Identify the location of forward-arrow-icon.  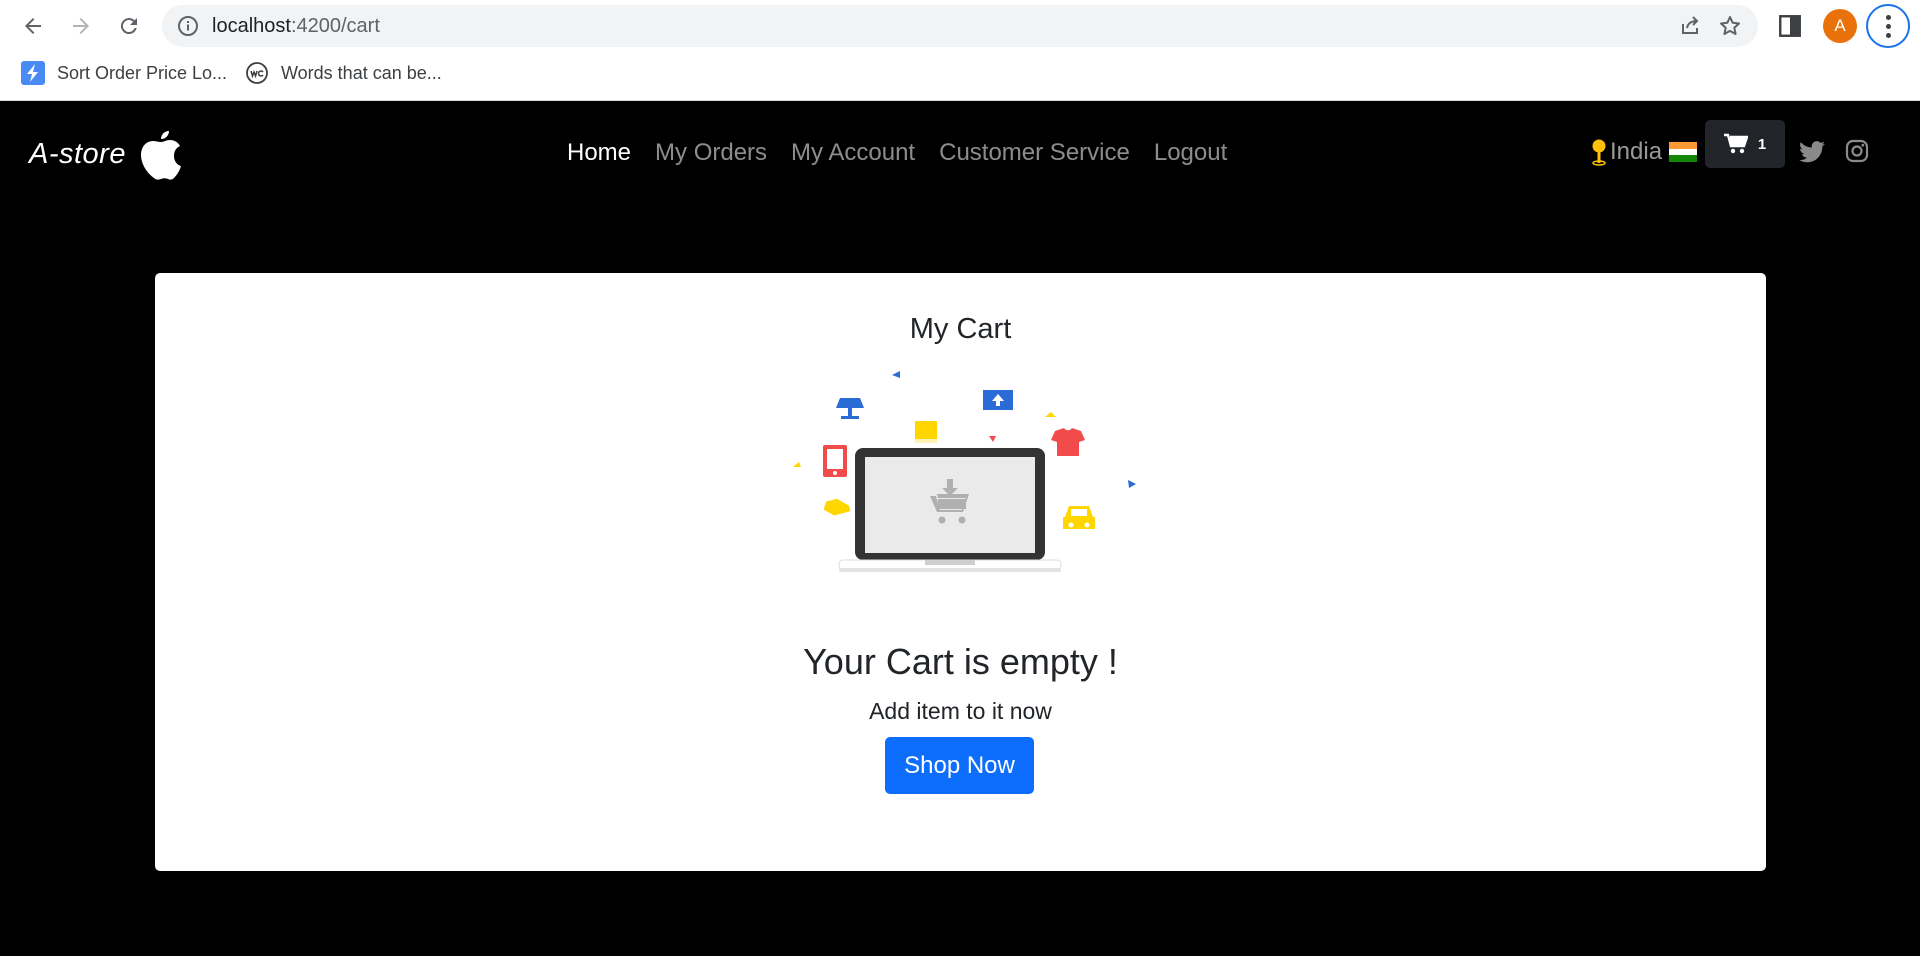
(81, 26).